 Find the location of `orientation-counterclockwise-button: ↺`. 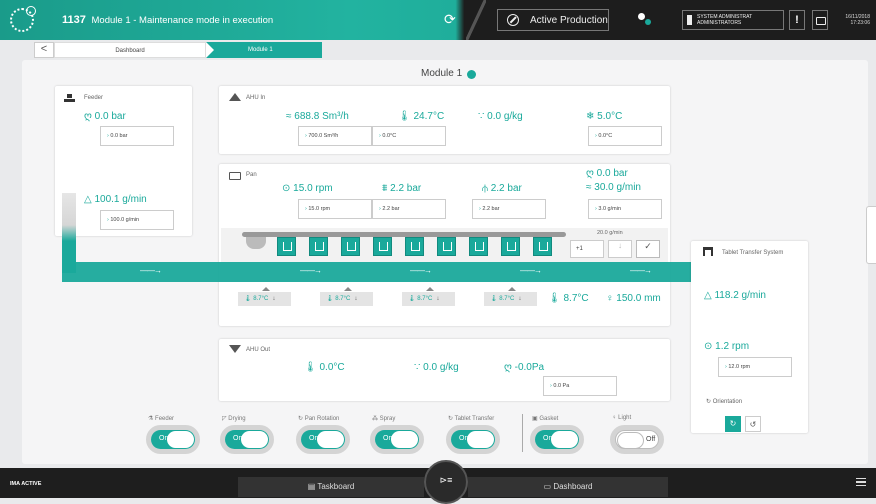

orientation-counterclockwise-button: ↺ is located at coordinates (753, 424).